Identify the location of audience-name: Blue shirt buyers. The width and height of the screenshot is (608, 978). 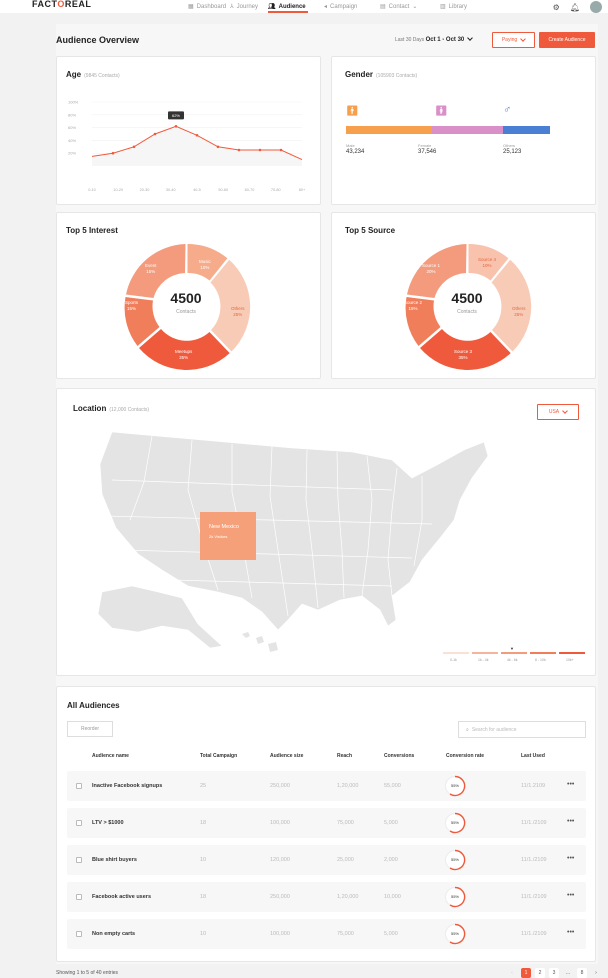
(114, 860).